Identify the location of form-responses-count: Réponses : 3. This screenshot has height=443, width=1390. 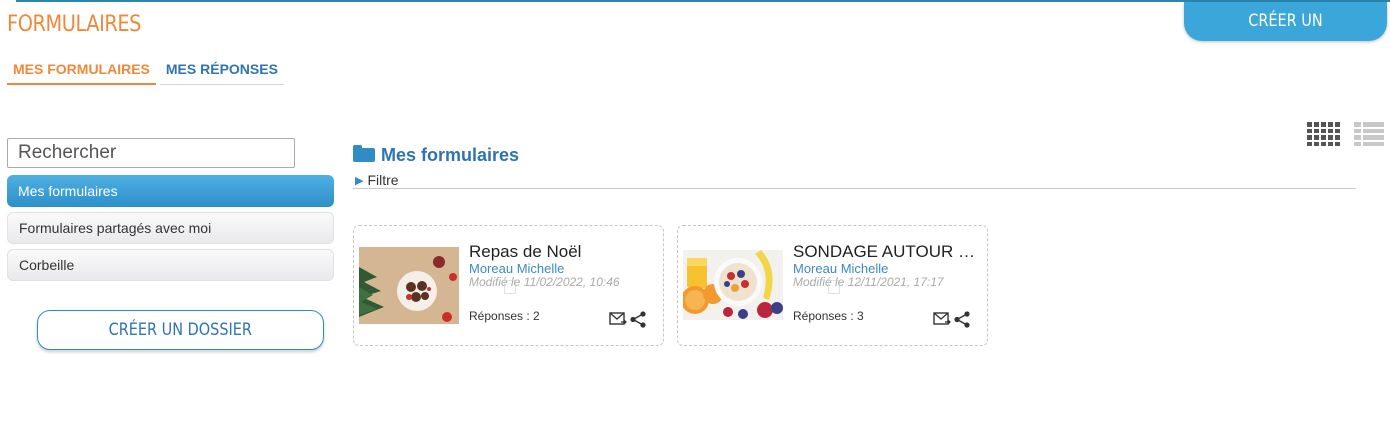
(828, 316).